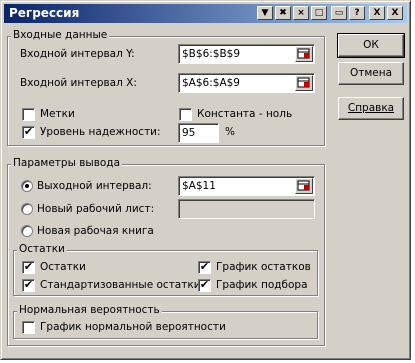 The height and width of the screenshot is (363, 415). I want to click on window-title: Регрессия, so click(44, 13).